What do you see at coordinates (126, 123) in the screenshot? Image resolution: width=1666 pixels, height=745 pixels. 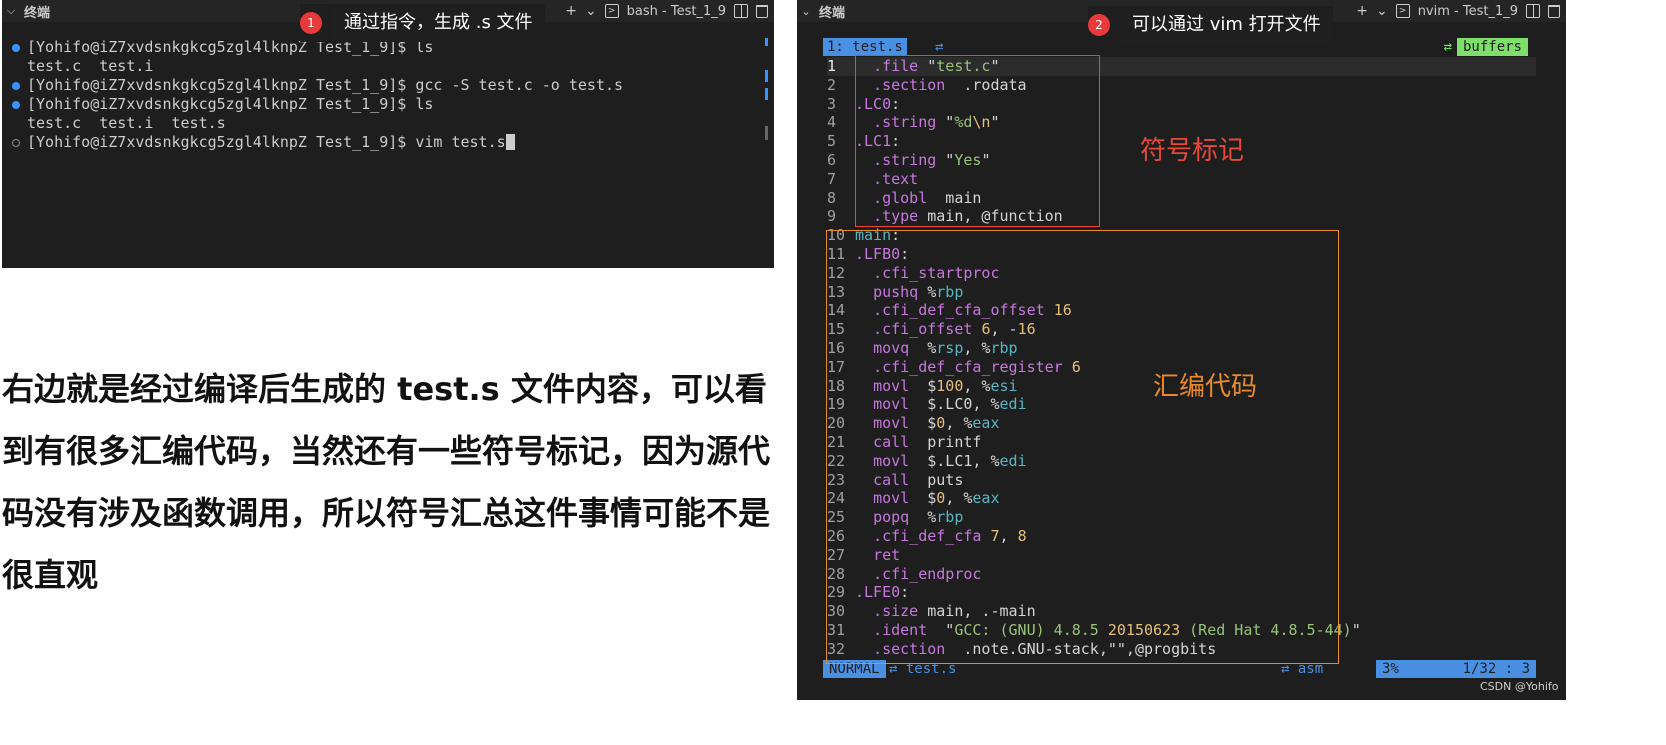 I see `terminal-line: test.c test.i test.s` at bounding box center [126, 123].